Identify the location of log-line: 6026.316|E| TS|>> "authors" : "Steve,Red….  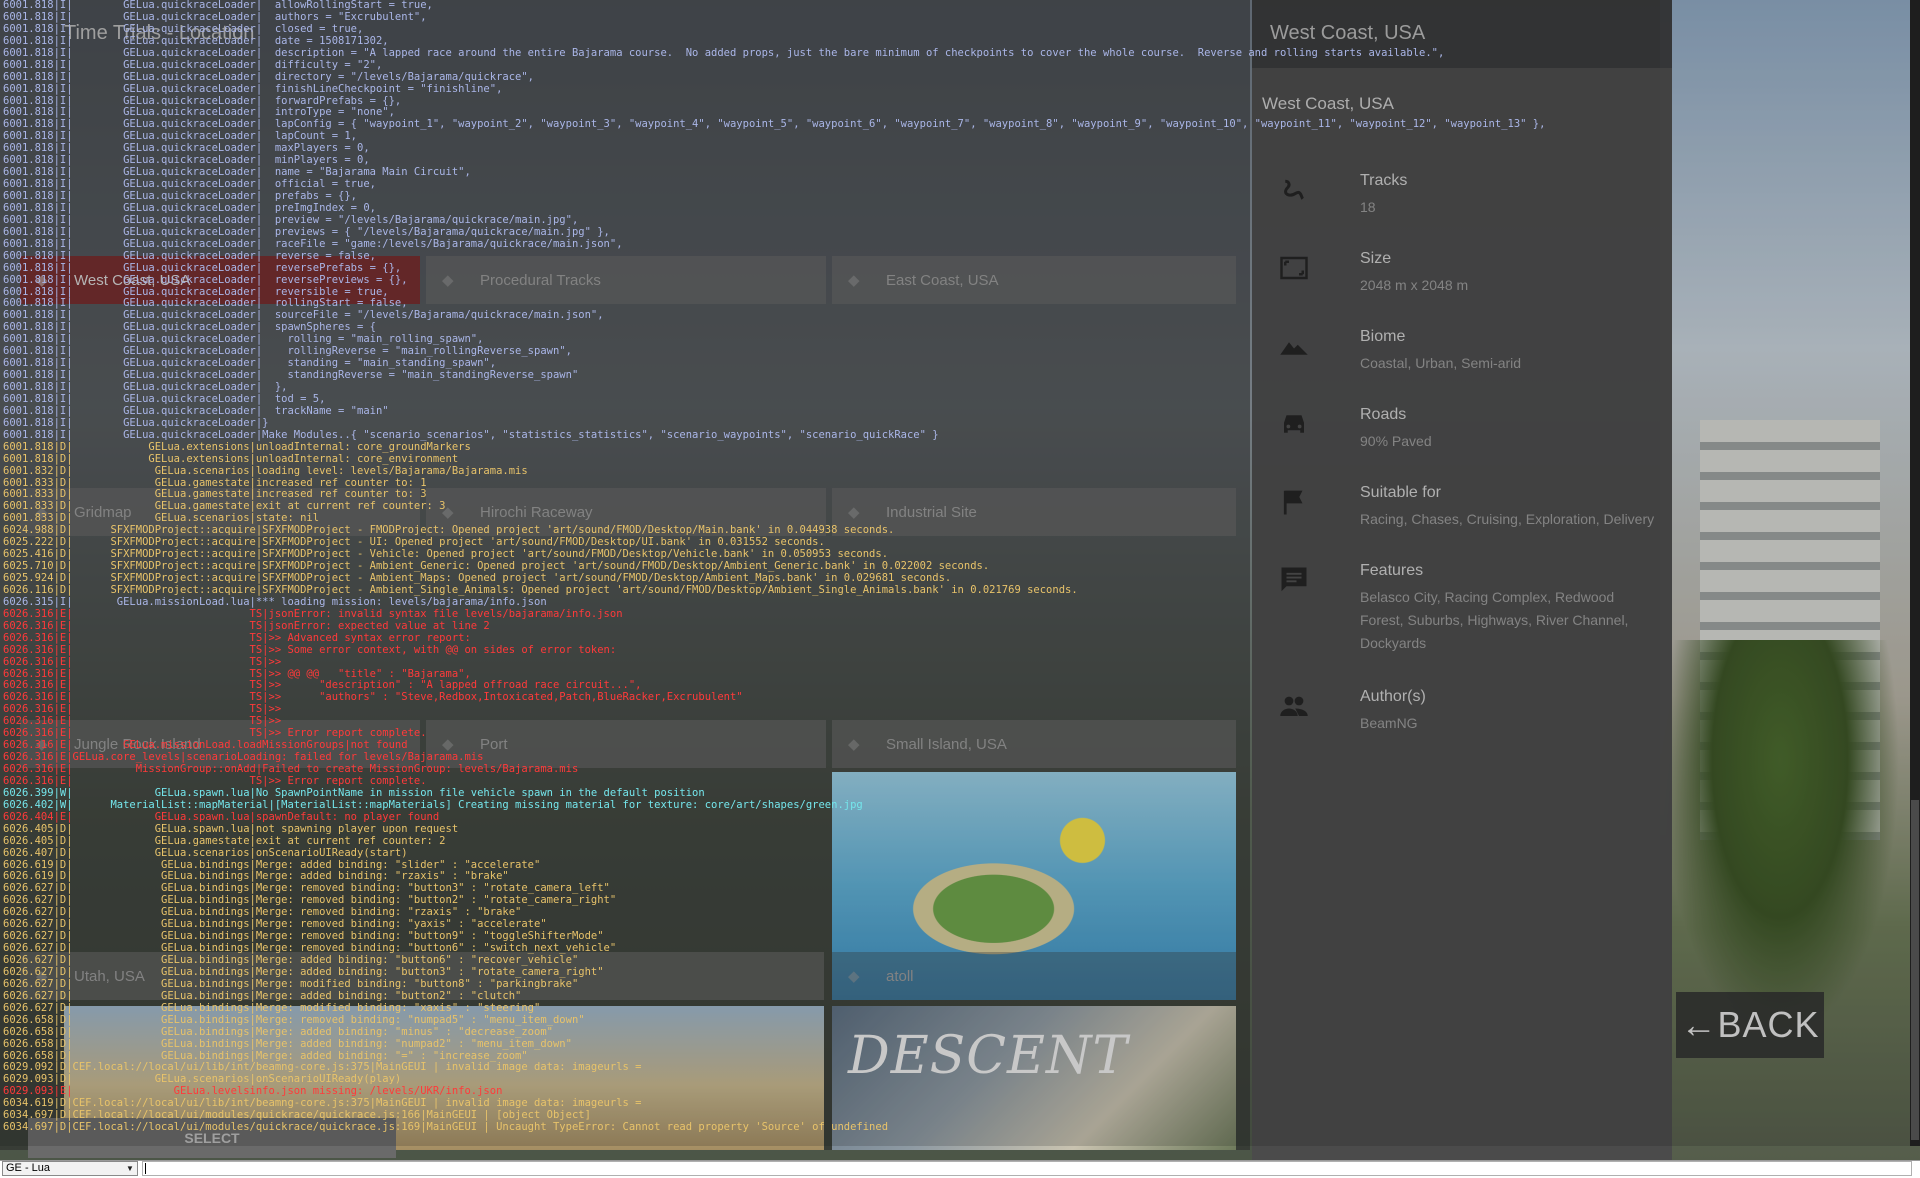
(373, 697).